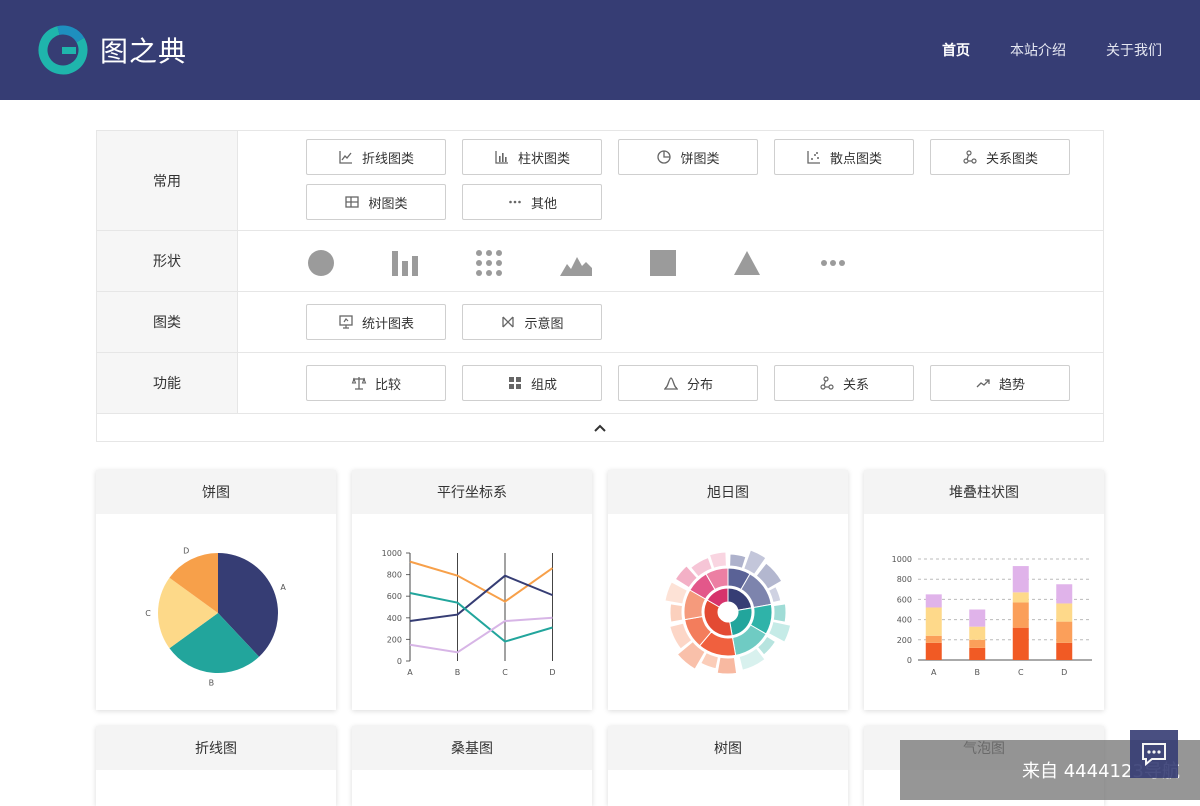 This screenshot has height=806, width=1200. I want to click on feedback-button, so click(1154, 754).